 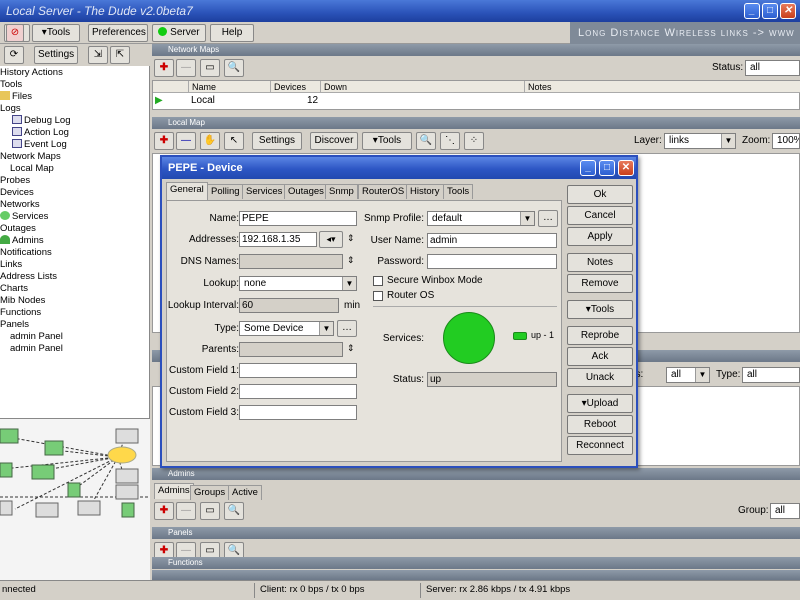 What do you see at coordinates (400, 11) in the screenshot?
I see `main-title-bar: Local Server - The Dude v2.0beta7 _ □ ✕` at bounding box center [400, 11].